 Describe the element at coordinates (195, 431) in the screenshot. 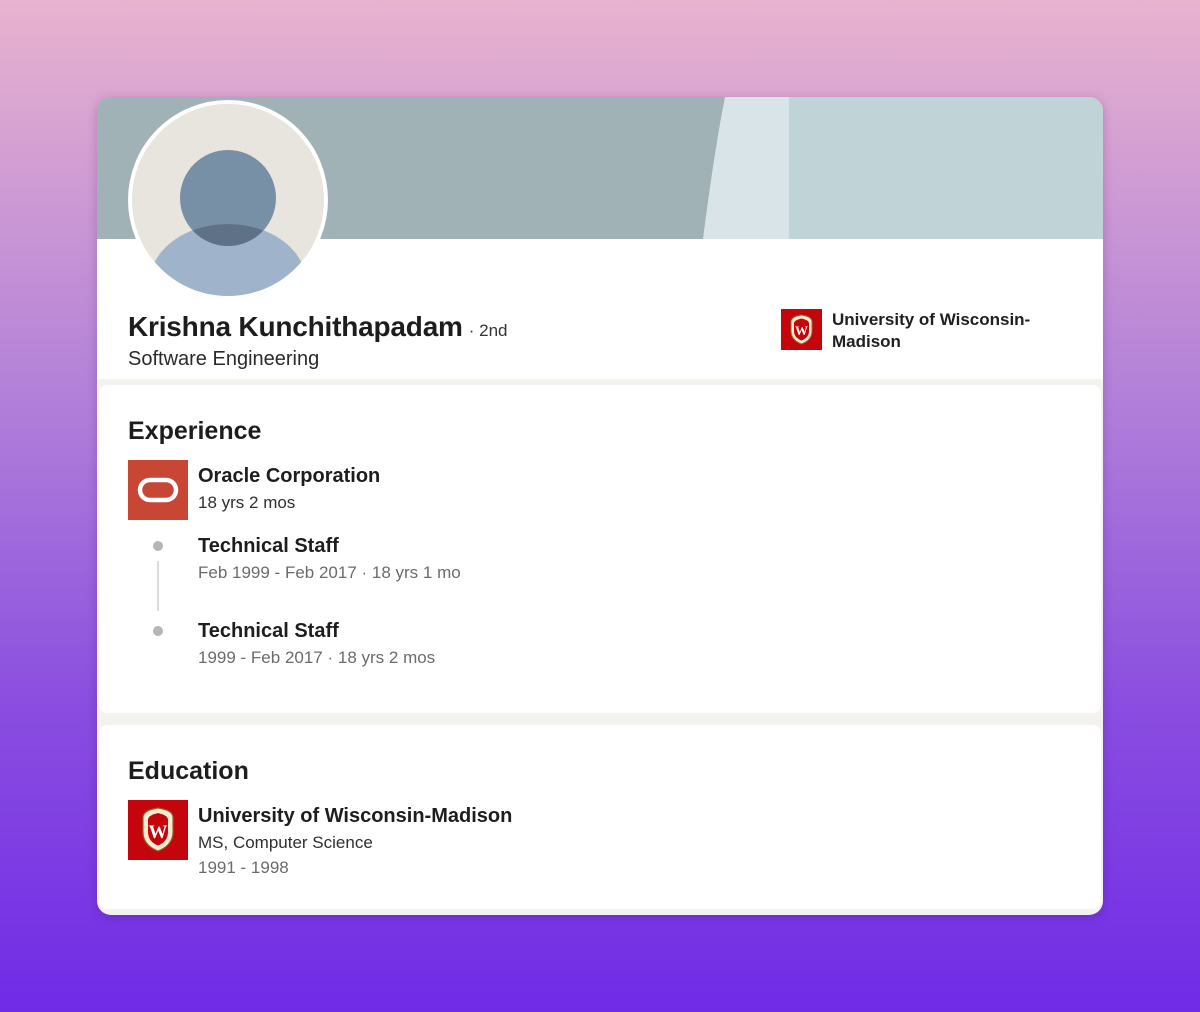

I see `experience-heading: Experience` at that location.